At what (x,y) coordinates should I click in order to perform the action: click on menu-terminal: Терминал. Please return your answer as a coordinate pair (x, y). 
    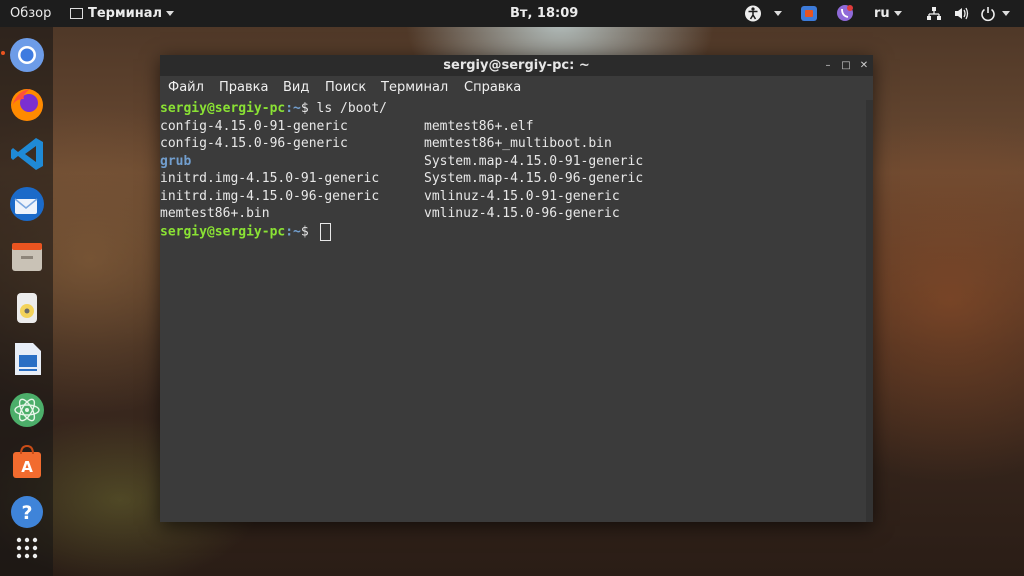
    Looking at the image, I should click on (414, 88).